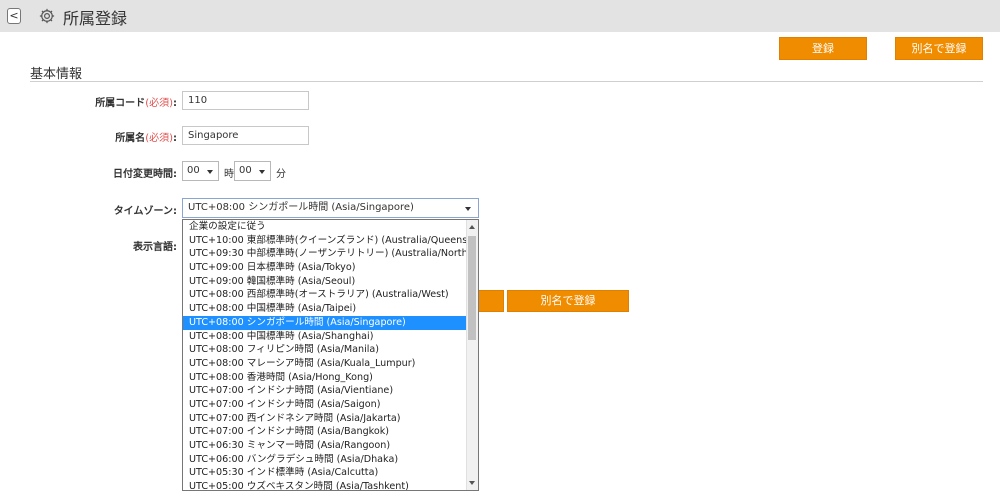 The height and width of the screenshot is (504, 1000). Describe the element at coordinates (472, 288) in the screenshot. I see `scrollbar-thumb` at that location.